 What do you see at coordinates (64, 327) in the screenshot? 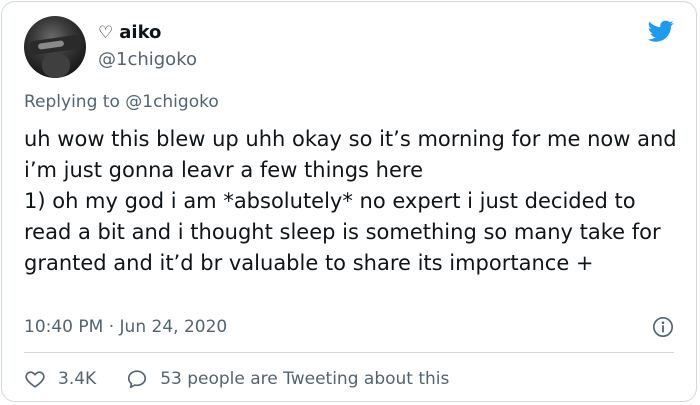
I see `tweet-time: 10:40 PM` at bounding box center [64, 327].